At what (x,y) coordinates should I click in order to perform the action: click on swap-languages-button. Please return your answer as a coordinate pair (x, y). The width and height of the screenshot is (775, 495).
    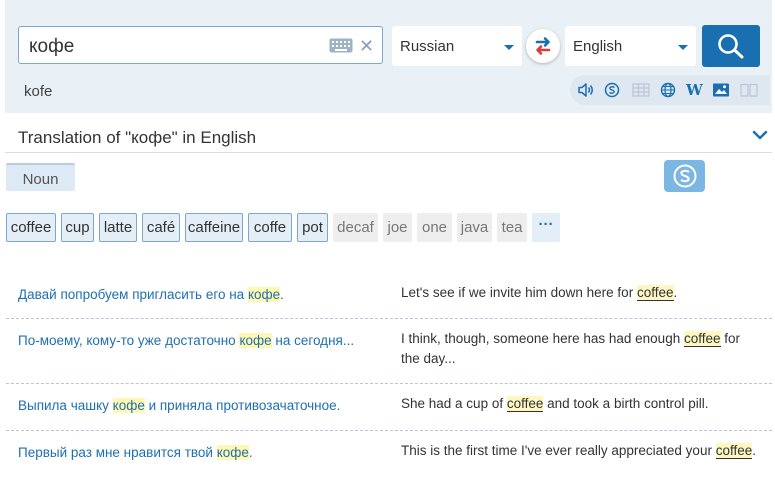
    Looking at the image, I should click on (543, 46).